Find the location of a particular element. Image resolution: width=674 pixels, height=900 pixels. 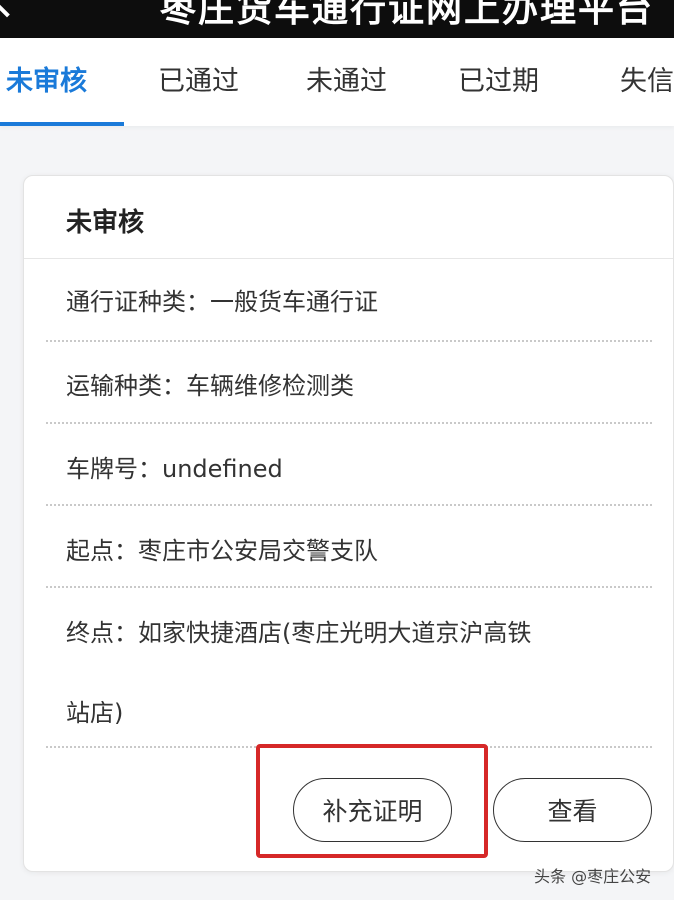

page-title: 枣庄货车通行证网上办理平台 is located at coordinates (407, 15).